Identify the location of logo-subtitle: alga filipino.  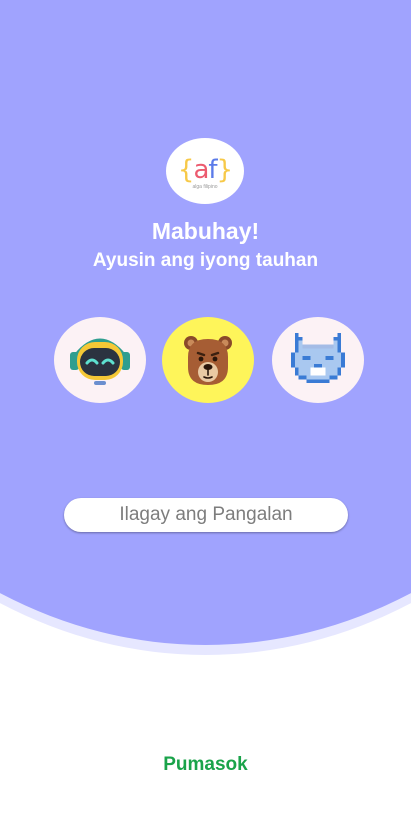
(205, 186).